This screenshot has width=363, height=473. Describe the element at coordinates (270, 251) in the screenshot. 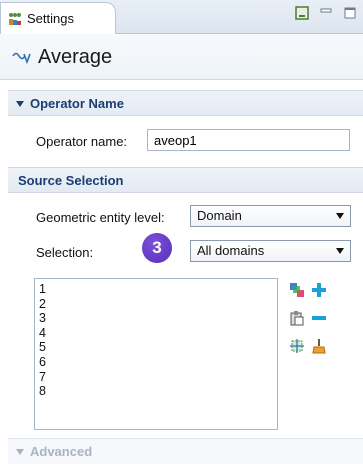

I see `selection-select: All domains` at that location.